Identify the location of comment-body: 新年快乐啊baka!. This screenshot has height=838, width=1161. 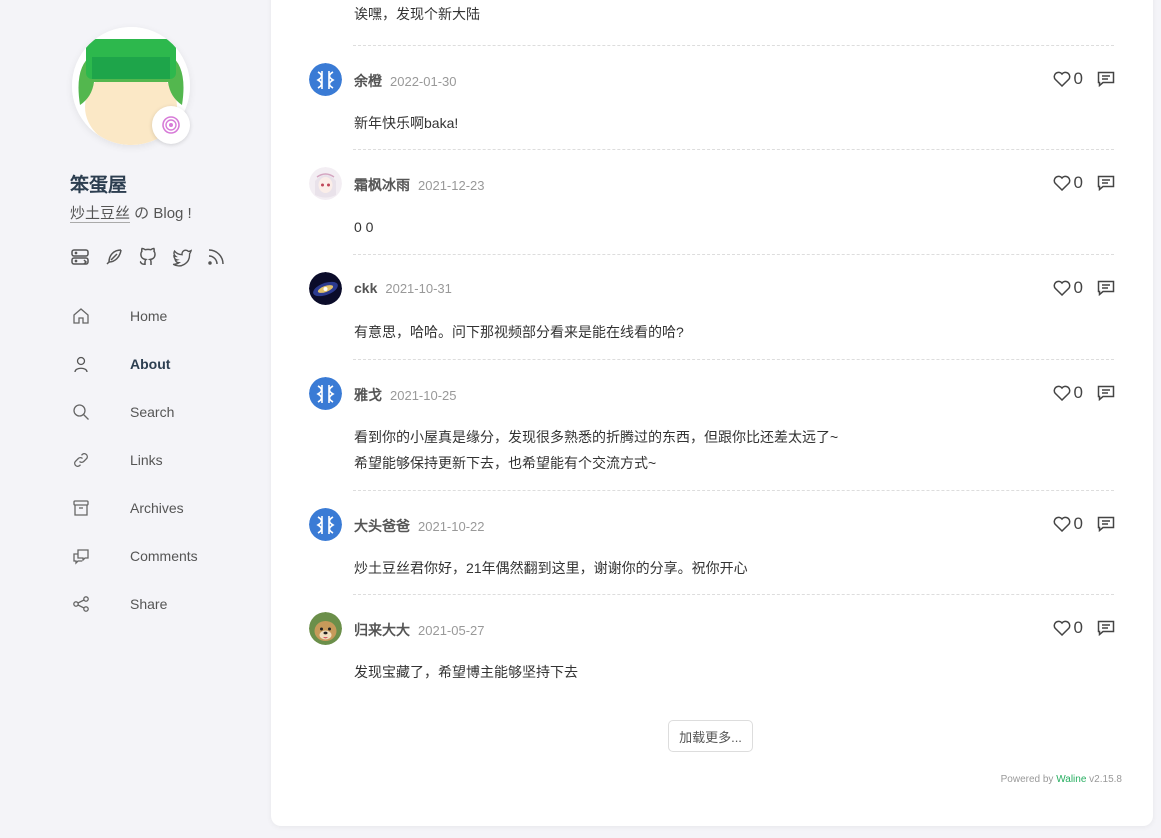
(406, 123).